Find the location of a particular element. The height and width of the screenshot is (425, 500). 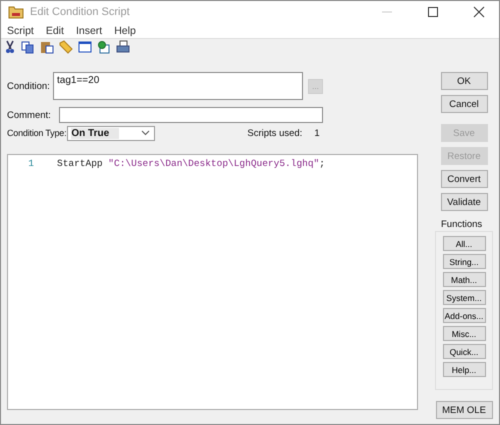

mem-ole-button: MEM OLE is located at coordinates (464, 410).